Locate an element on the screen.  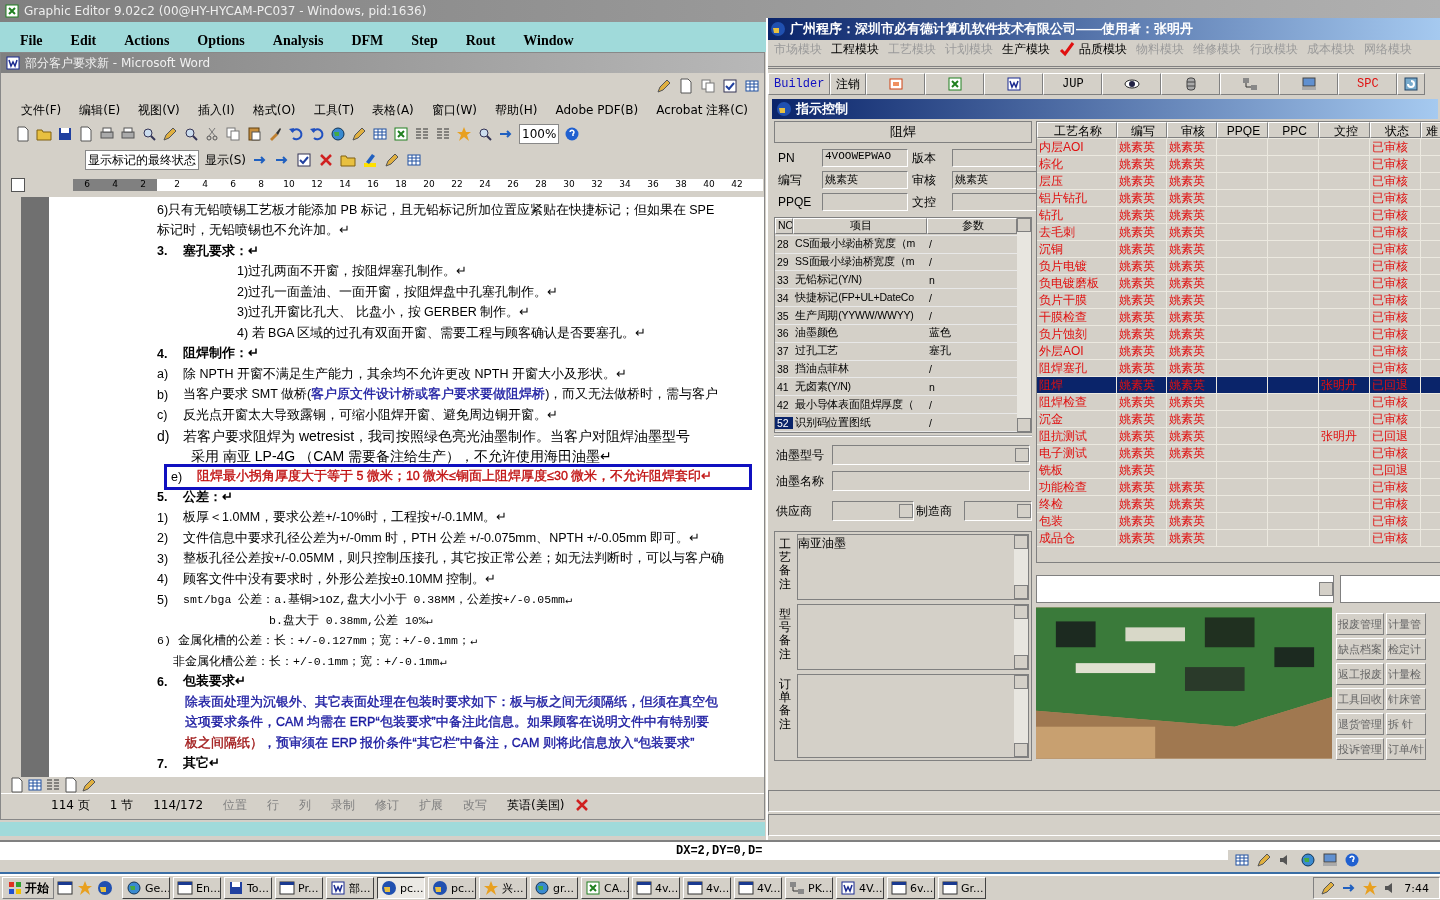
column-header: 参数 is located at coordinates (972, 226).